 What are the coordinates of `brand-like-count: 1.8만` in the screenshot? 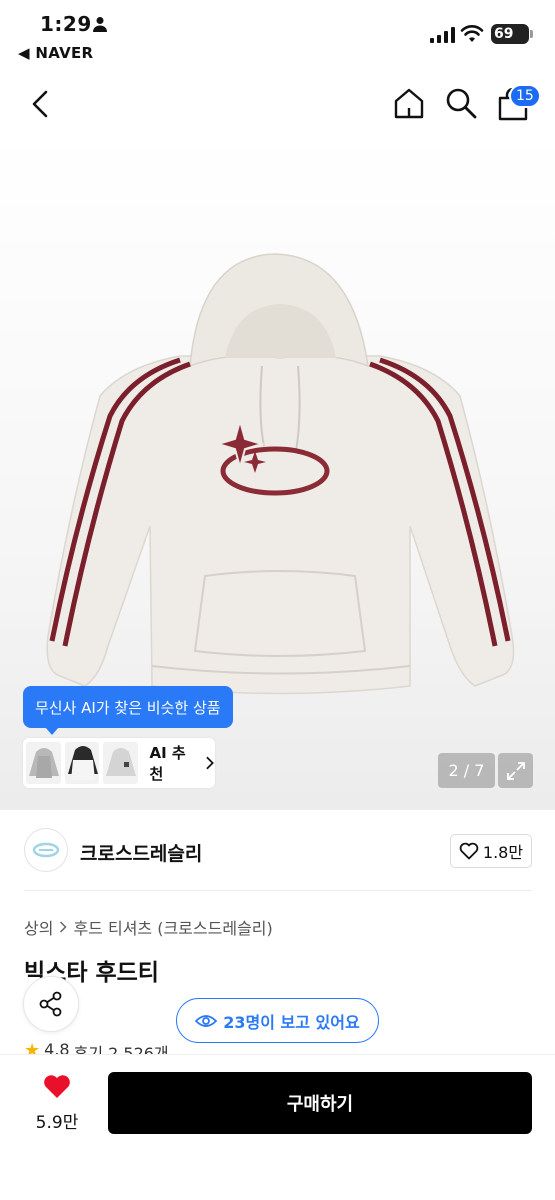 It's located at (503, 852).